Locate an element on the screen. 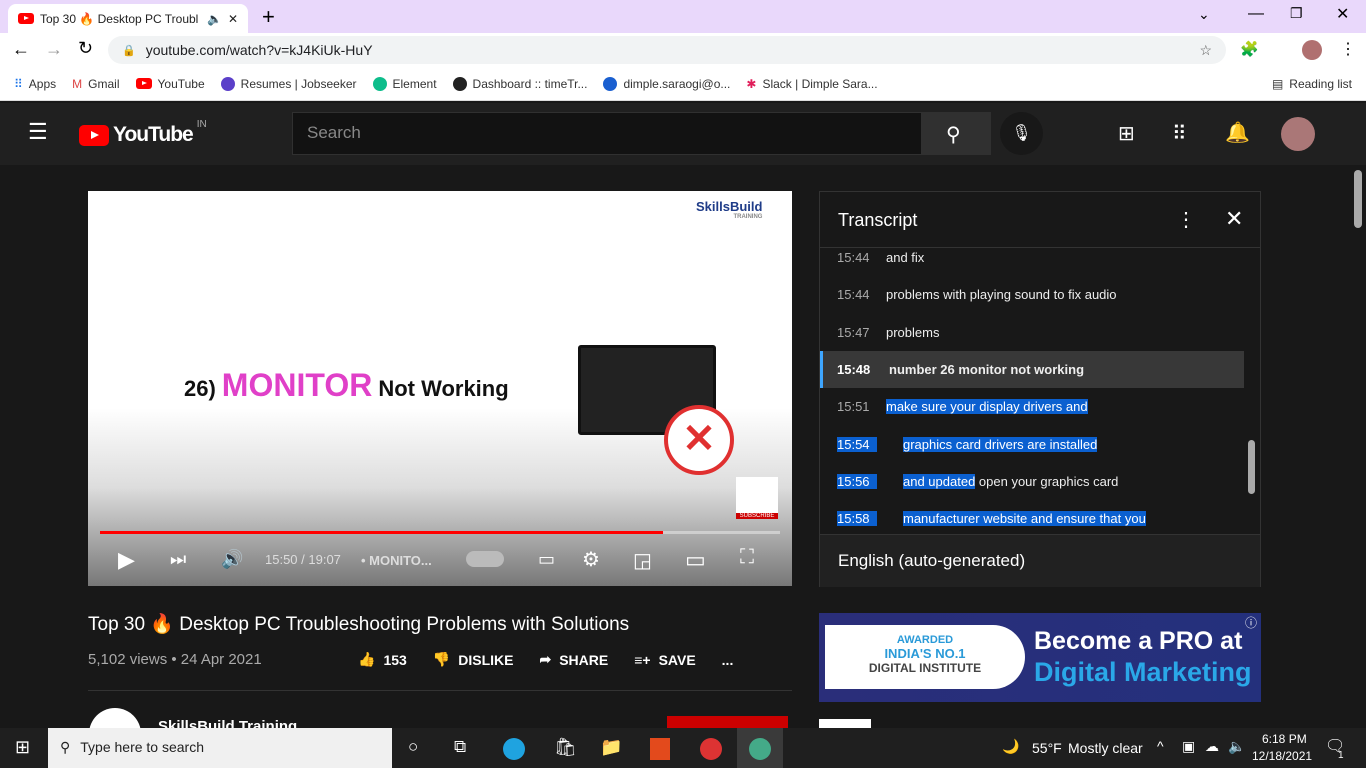  caption-text: make sure your display drivers and is located at coordinates (987, 407).